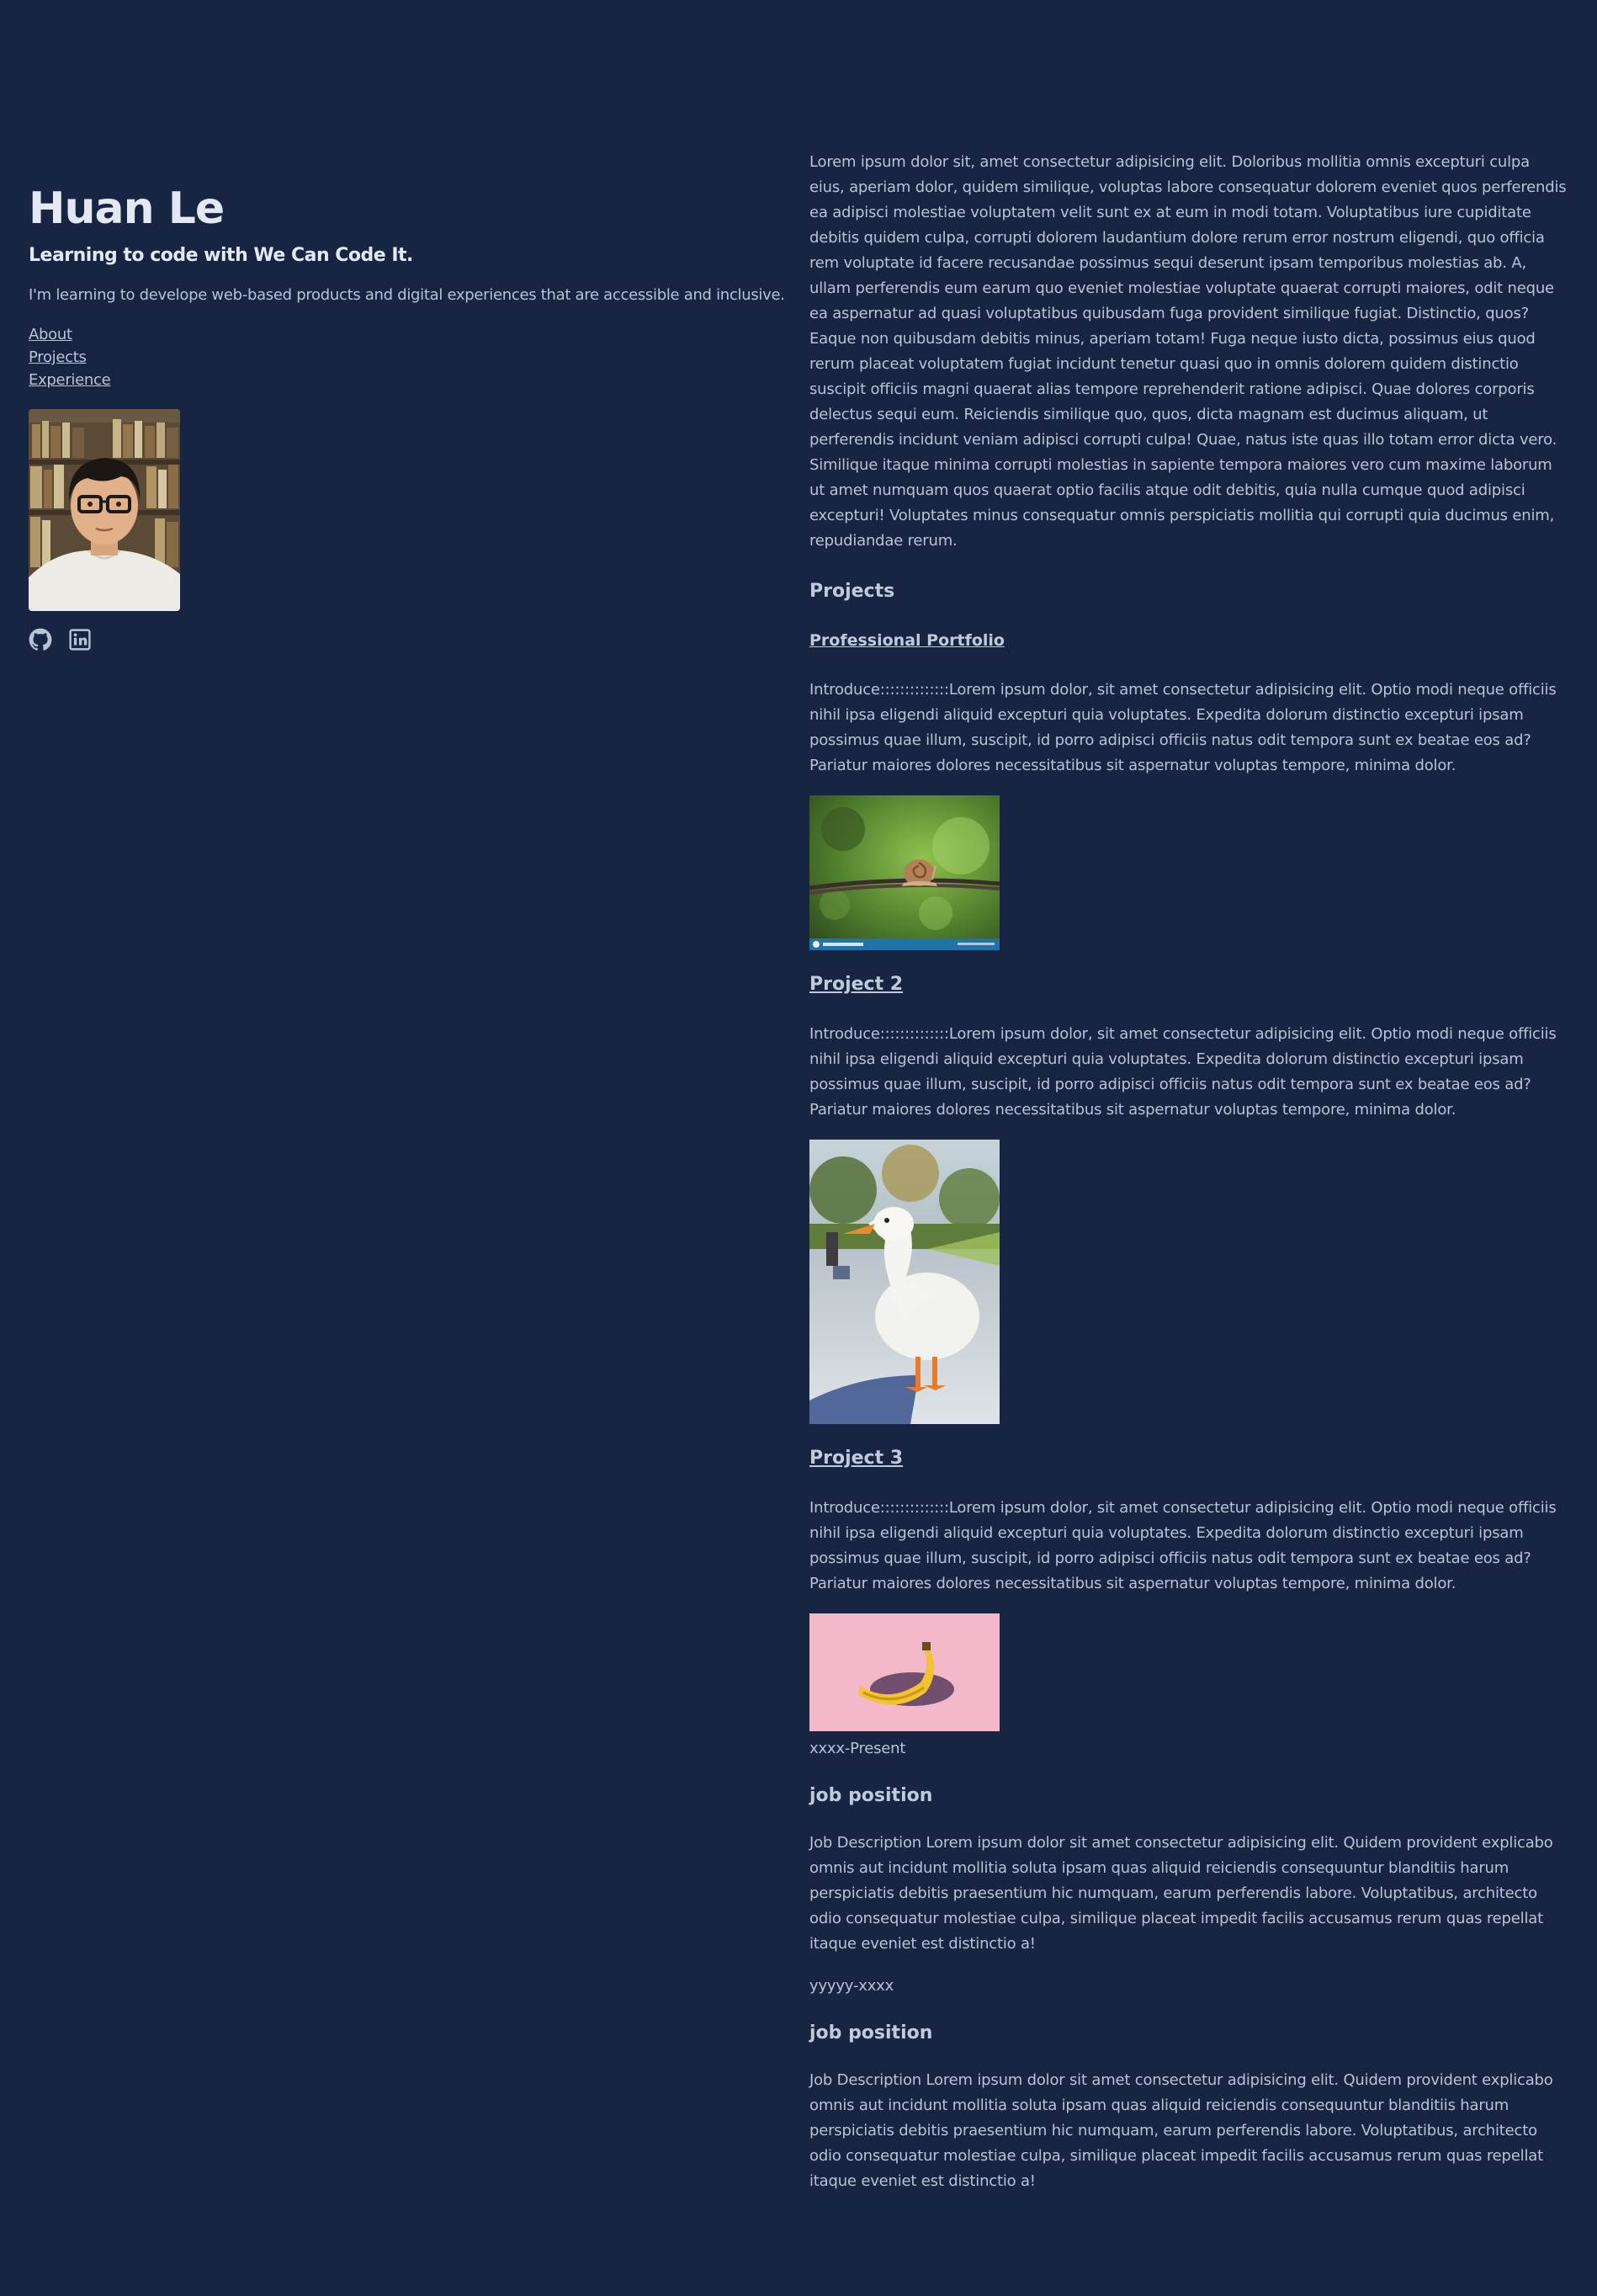 The width and height of the screenshot is (1597, 2296). Describe the element at coordinates (904, 873) in the screenshot. I see `snail-on-wire-photo` at that location.